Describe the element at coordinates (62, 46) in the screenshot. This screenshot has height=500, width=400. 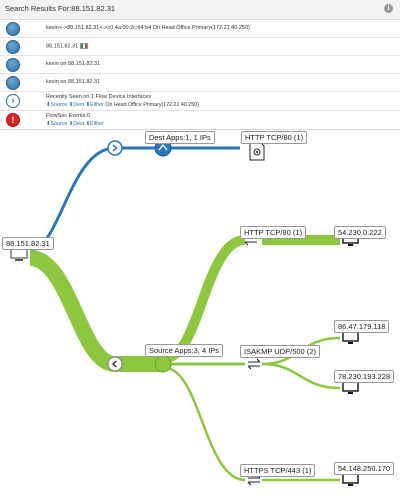
I see `ip-text: 88.151.82.31` at that location.